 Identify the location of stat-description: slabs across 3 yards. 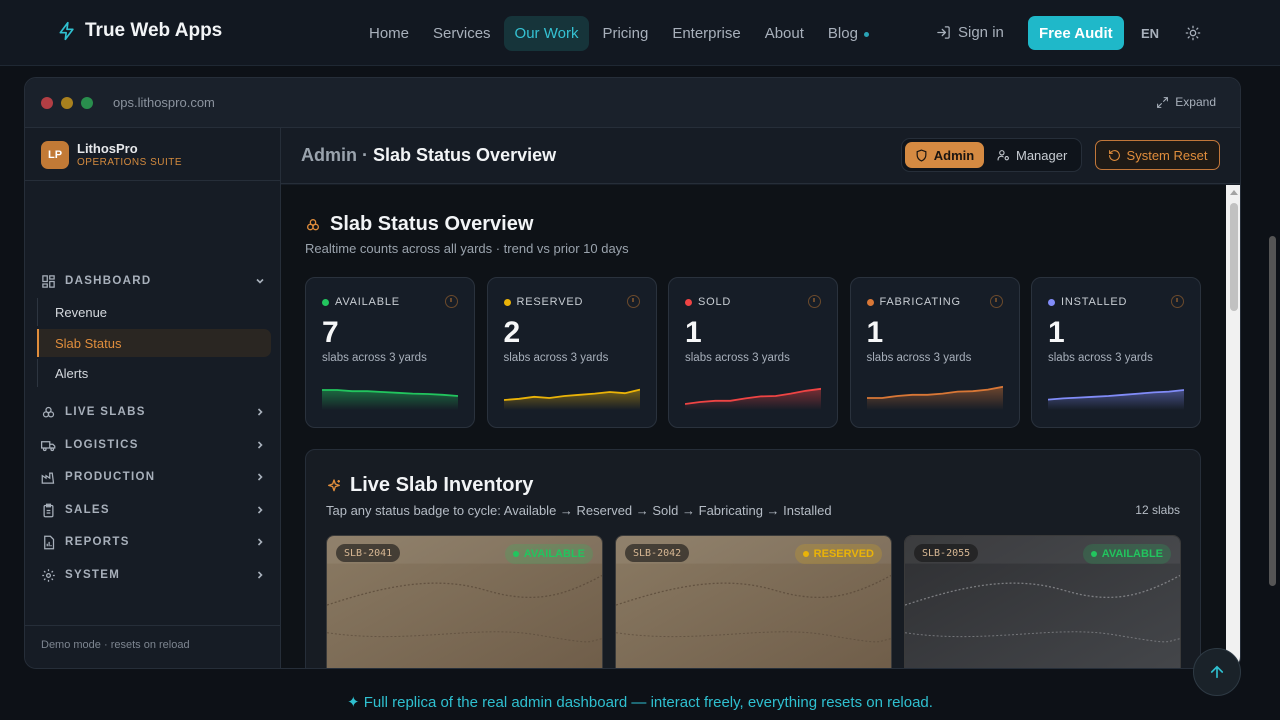
(919, 358).